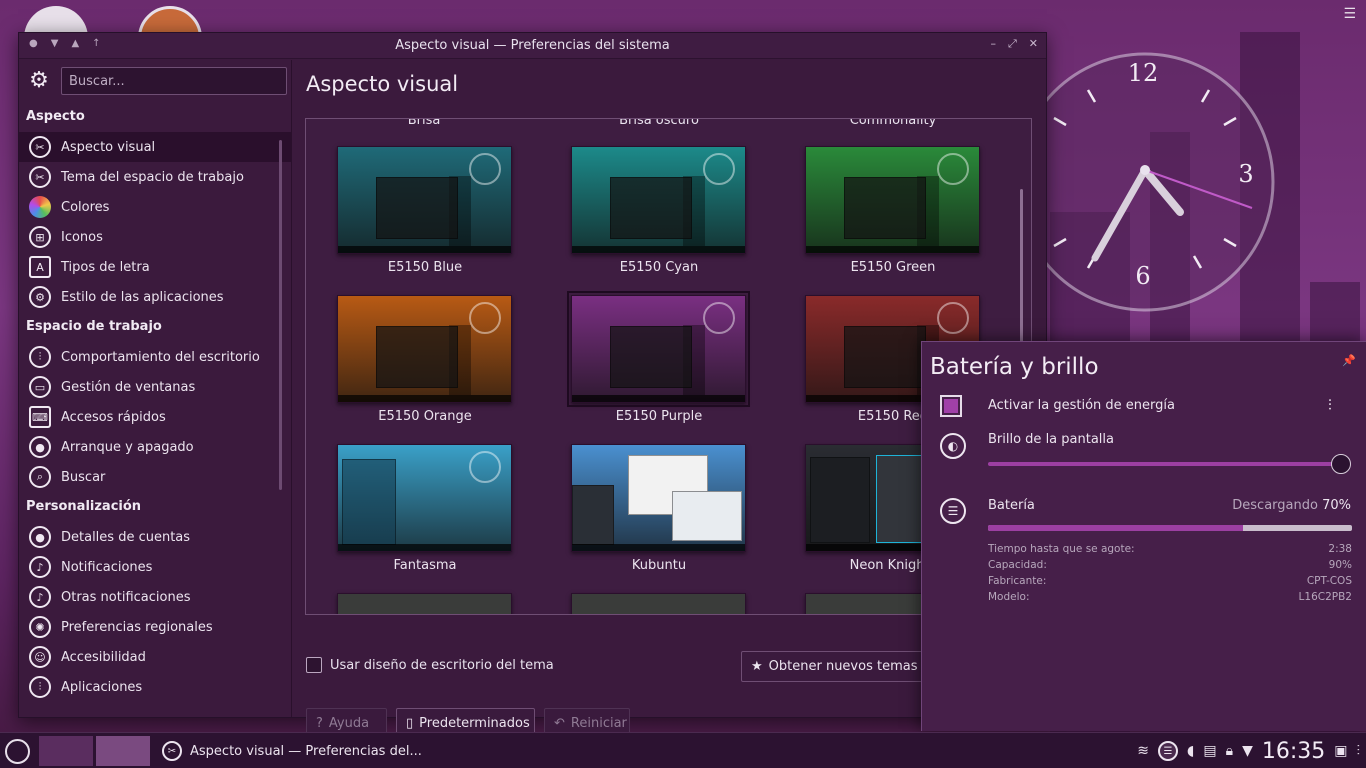  I want to click on brightness-icon: ◐, so click(953, 446).